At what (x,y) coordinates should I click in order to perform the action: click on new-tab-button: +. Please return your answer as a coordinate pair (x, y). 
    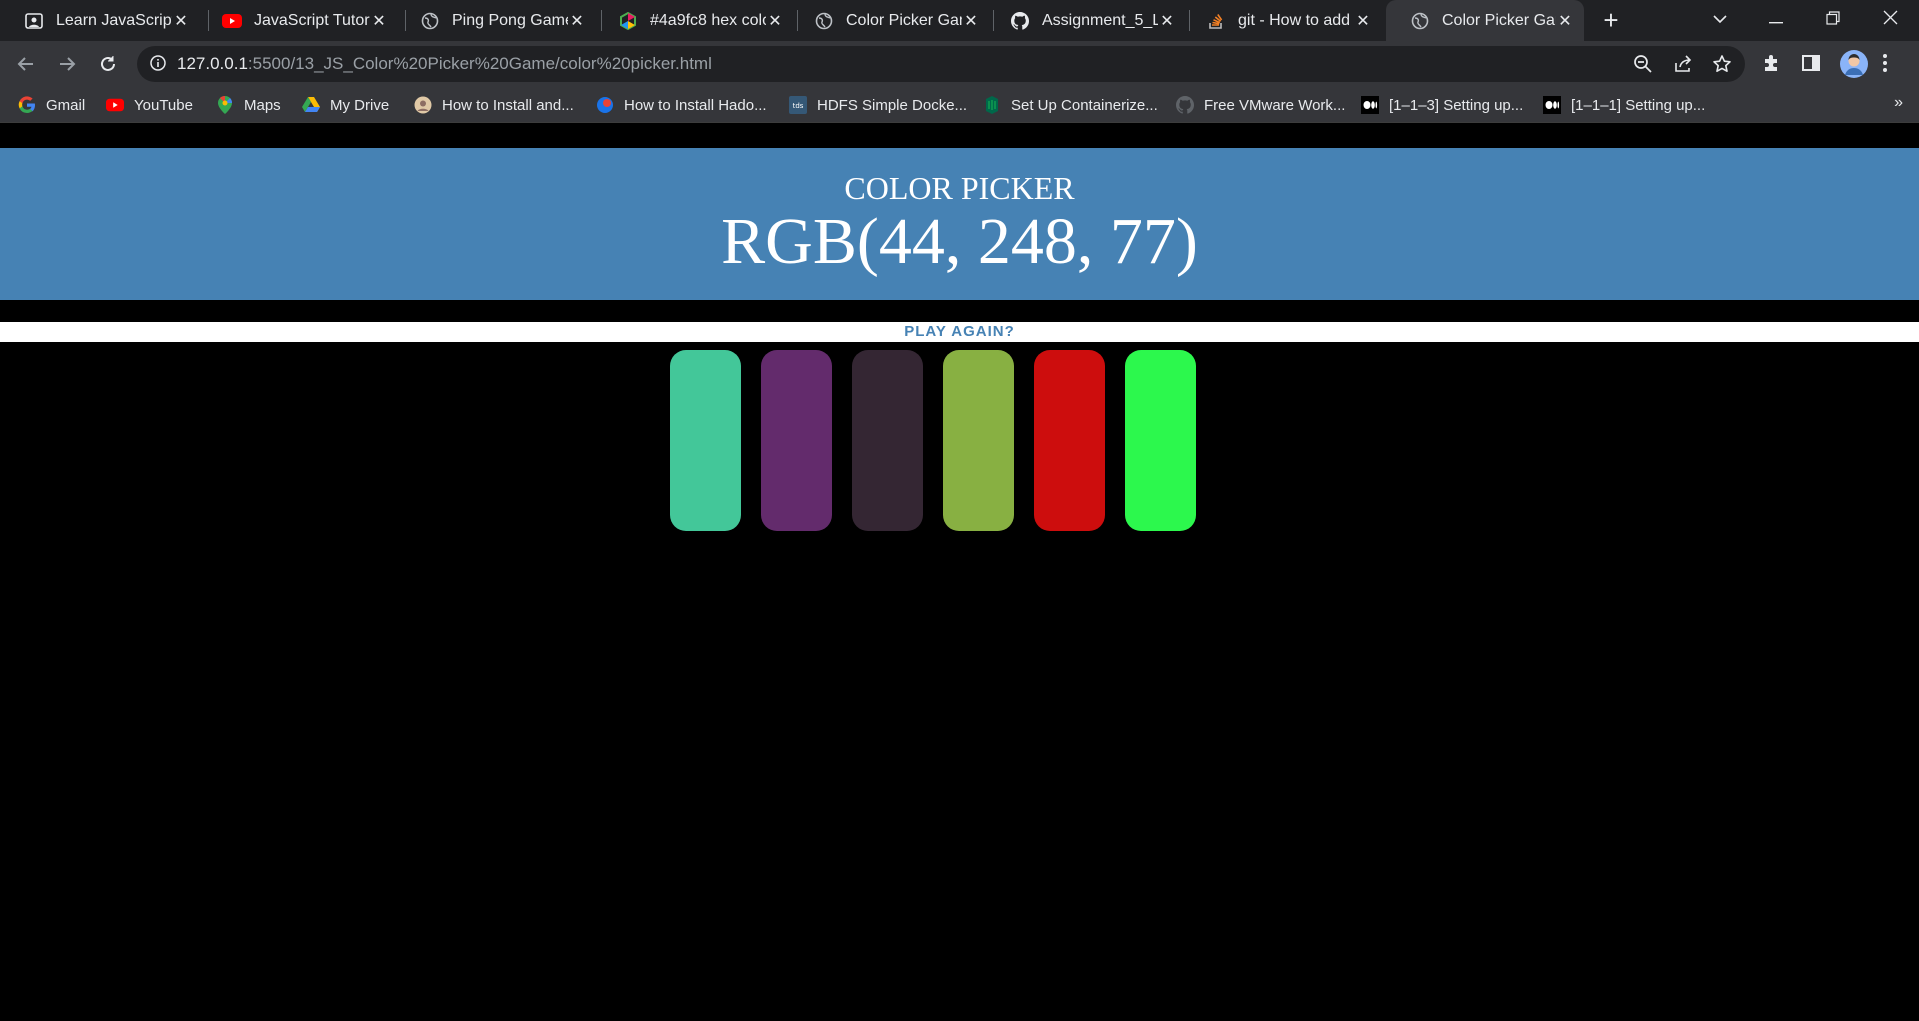
    Looking at the image, I should click on (1611, 21).